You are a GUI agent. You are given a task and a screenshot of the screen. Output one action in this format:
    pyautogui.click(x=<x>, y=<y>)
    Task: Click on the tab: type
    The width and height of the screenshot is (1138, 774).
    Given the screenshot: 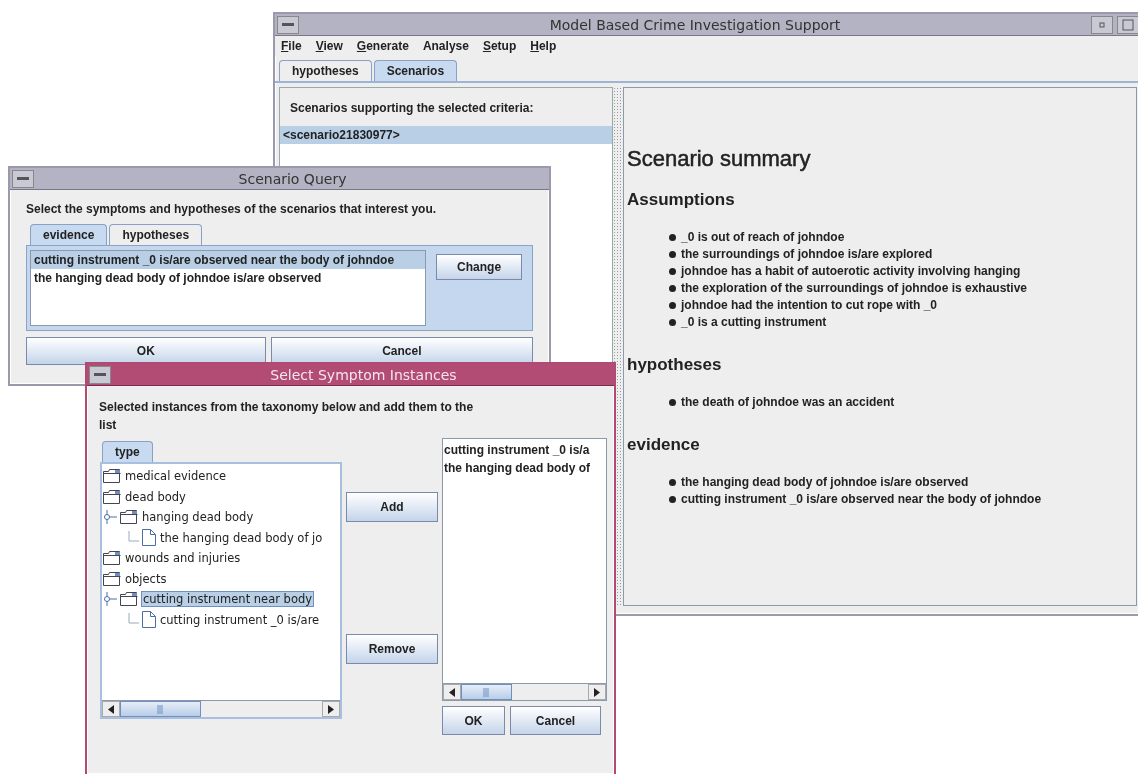 What is the action you would take?
    pyautogui.click(x=127, y=451)
    